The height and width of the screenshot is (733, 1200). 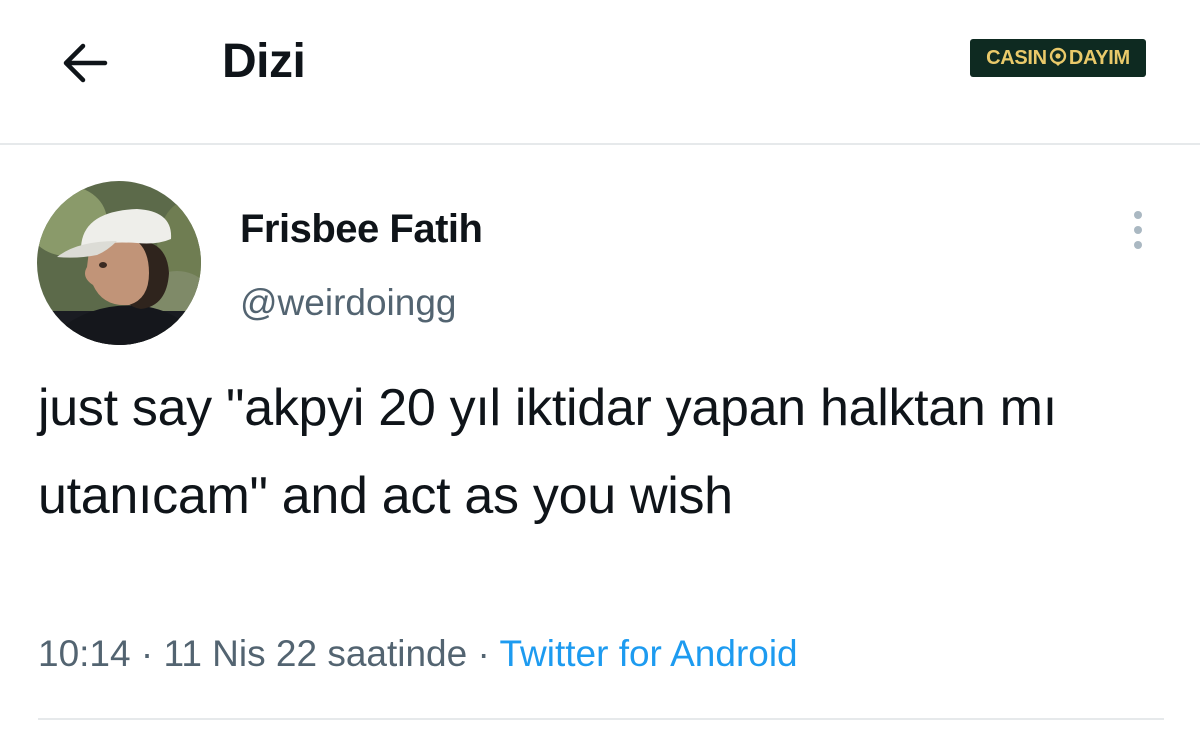 What do you see at coordinates (348, 303) in the screenshot?
I see `author-handle: @weirdoingg` at bounding box center [348, 303].